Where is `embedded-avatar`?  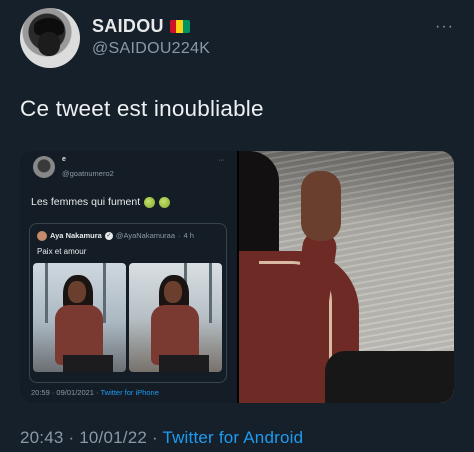
embedded-avatar is located at coordinates (44, 167).